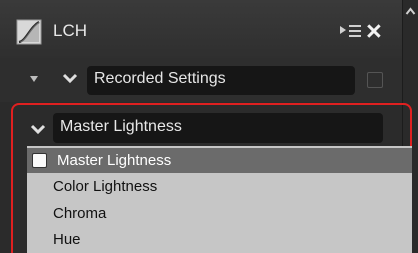  Describe the element at coordinates (219, 186) in the screenshot. I see `dropdown-option-color-lightness: Color Lightness` at that location.